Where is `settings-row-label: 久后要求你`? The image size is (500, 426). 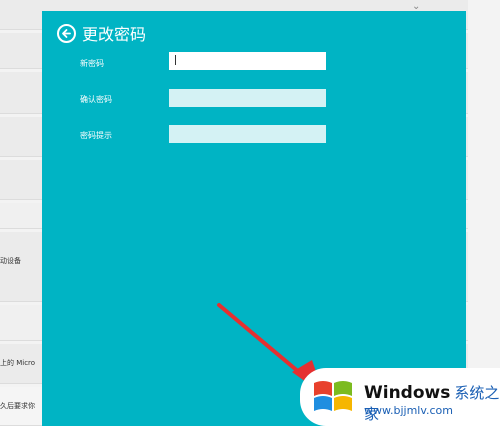
settings-row-label: 久后要求你 is located at coordinates (17, 406).